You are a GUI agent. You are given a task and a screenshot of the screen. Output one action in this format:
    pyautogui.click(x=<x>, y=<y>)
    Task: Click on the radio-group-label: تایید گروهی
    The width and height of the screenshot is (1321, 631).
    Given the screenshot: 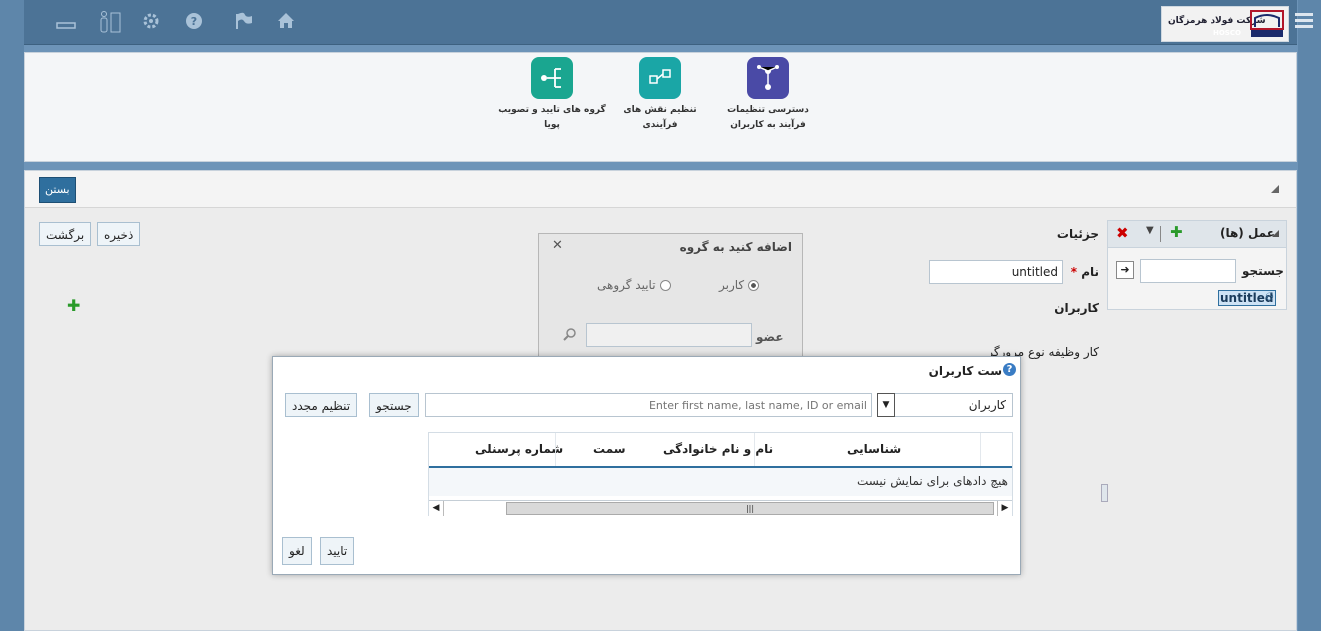 What is the action you would take?
    pyautogui.click(x=626, y=285)
    